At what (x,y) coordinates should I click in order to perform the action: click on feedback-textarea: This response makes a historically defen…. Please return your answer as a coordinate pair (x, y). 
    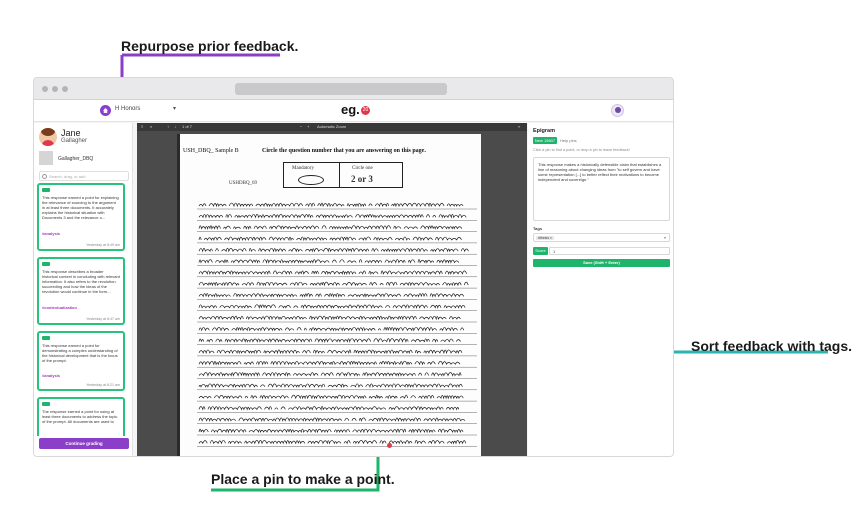
    Looking at the image, I should click on (601, 189).